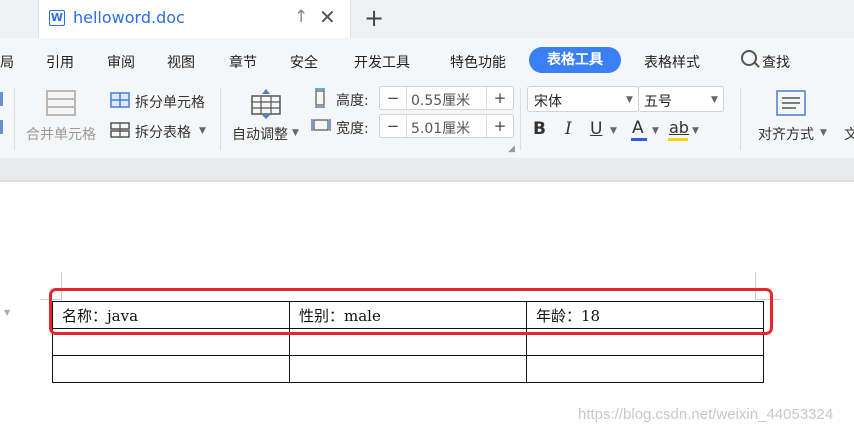 The height and width of the screenshot is (434, 854). Describe the element at coordinates (583, 99) in the screenshot. I see `font-name-select: 宋体 ▼` at that location.